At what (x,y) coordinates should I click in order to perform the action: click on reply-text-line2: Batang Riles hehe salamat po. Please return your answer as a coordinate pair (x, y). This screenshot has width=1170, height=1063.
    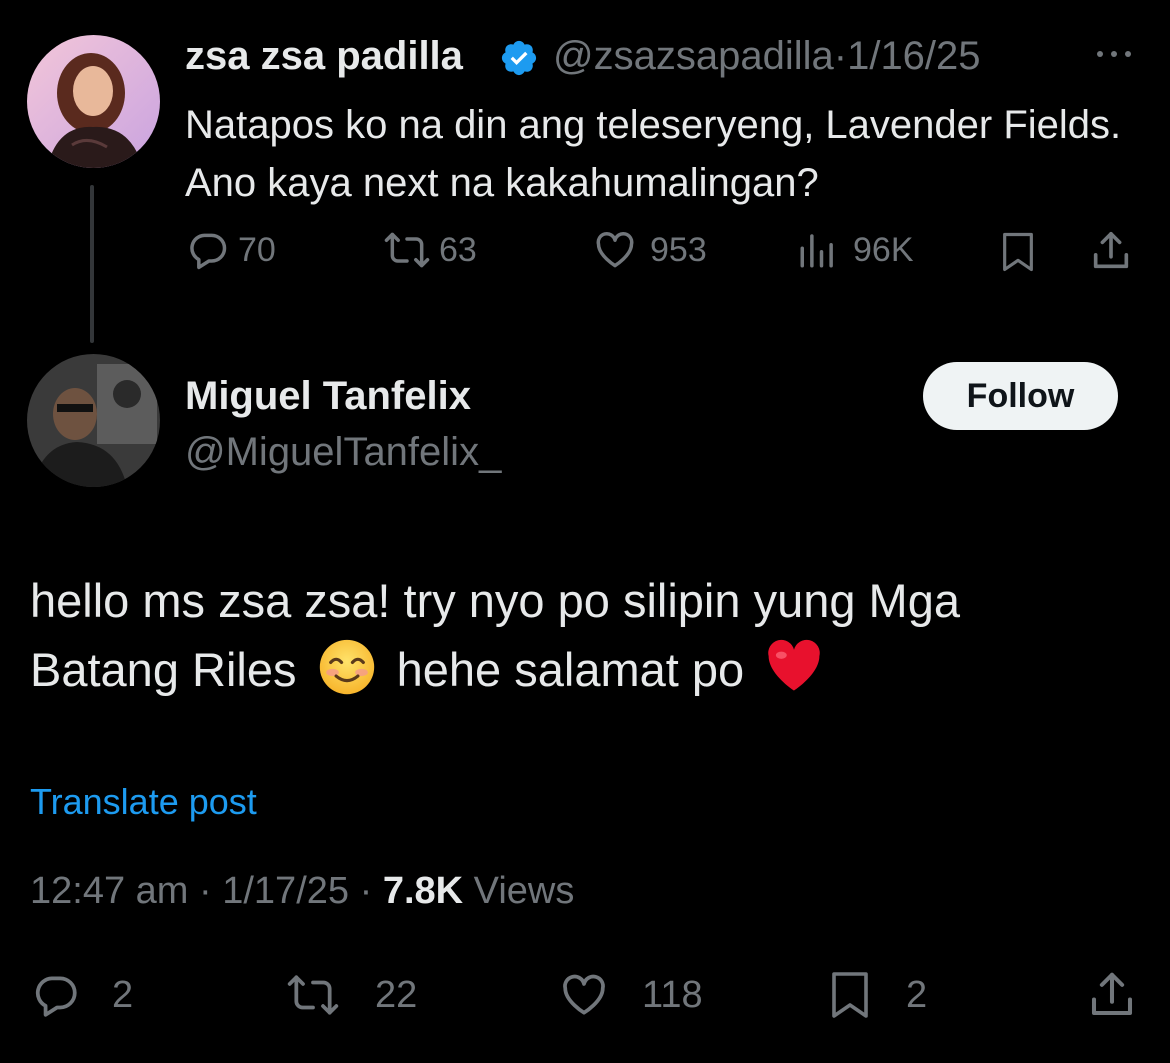
    Looking at the image, I should click on (585, 669).